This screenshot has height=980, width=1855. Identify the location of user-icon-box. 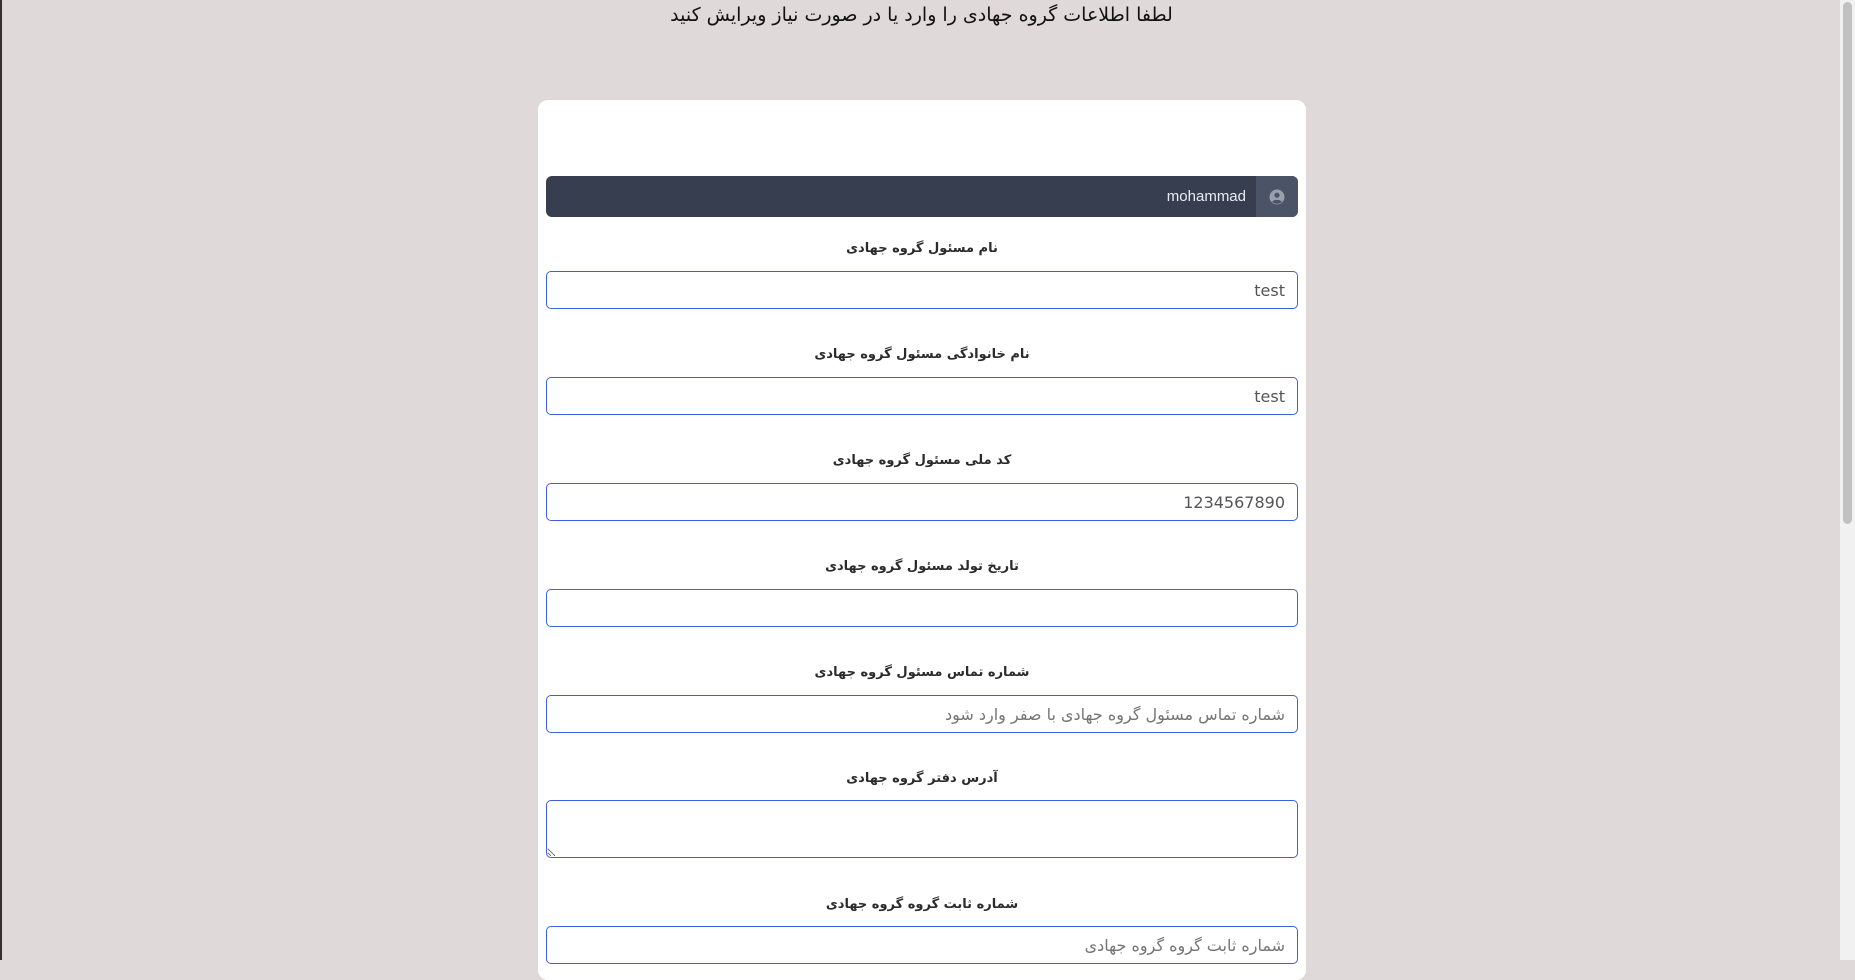
(1277, 196).